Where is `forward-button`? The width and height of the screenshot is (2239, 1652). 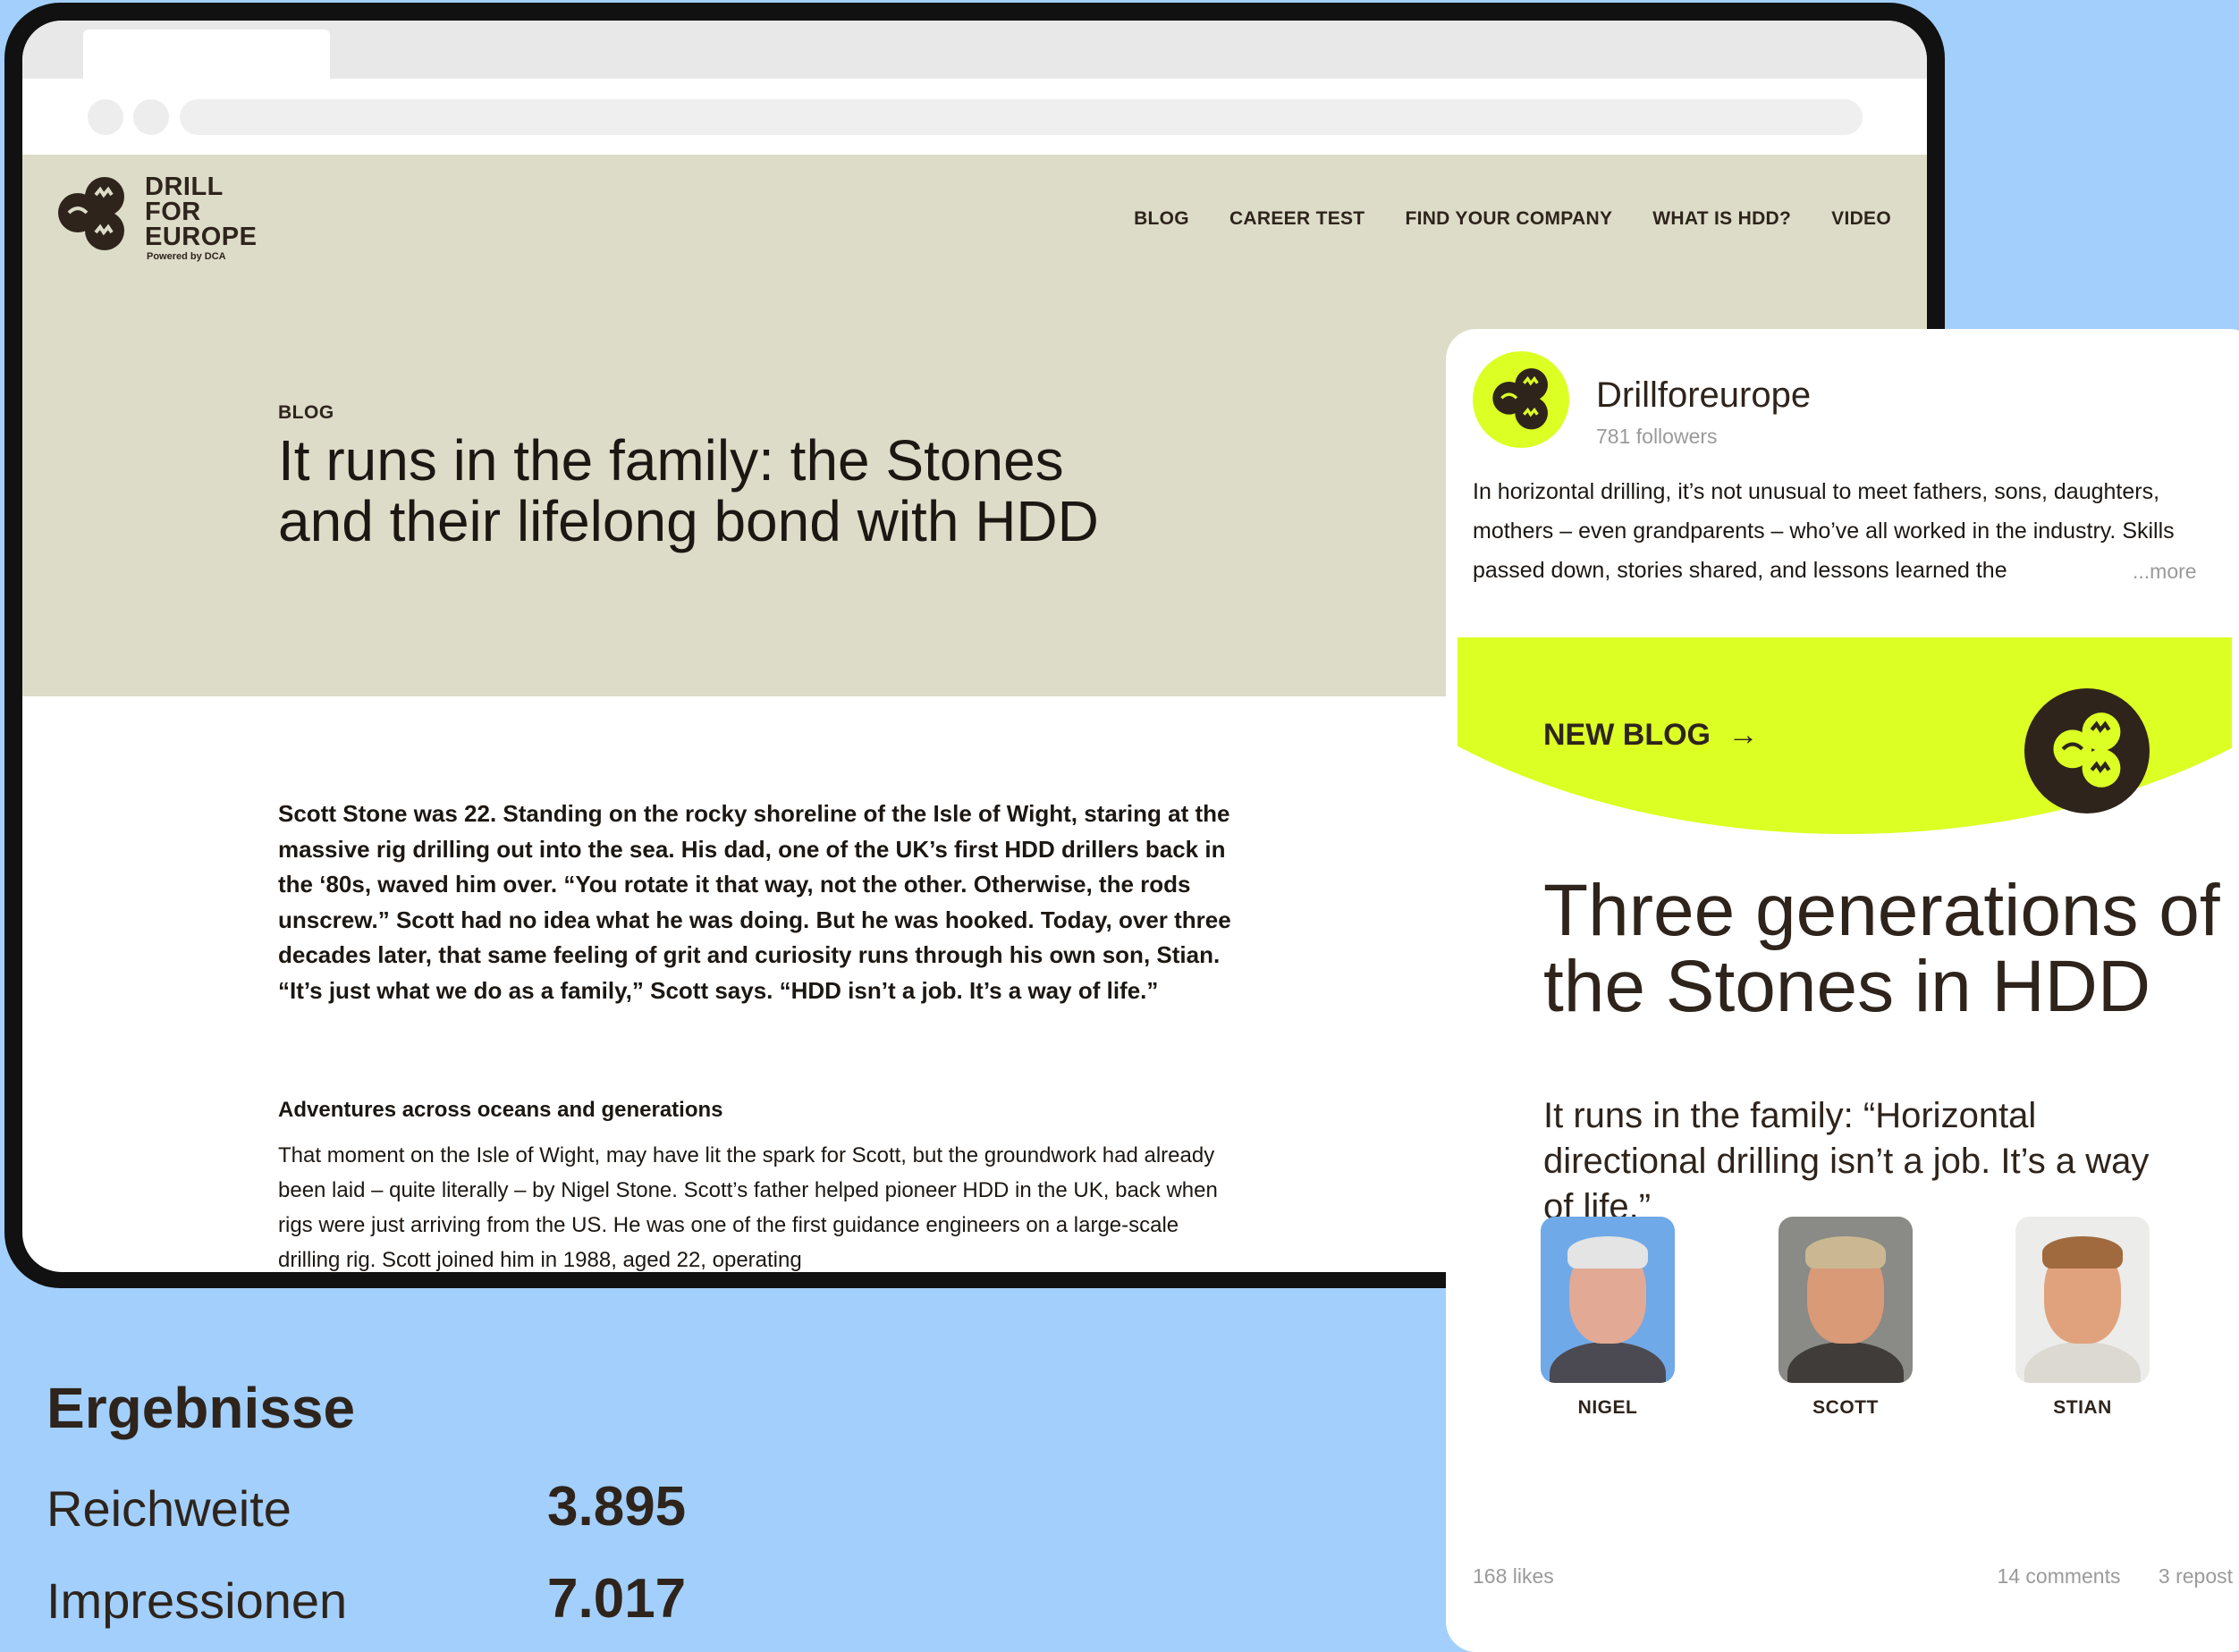 forward-button is located at coordinates (151, 117).